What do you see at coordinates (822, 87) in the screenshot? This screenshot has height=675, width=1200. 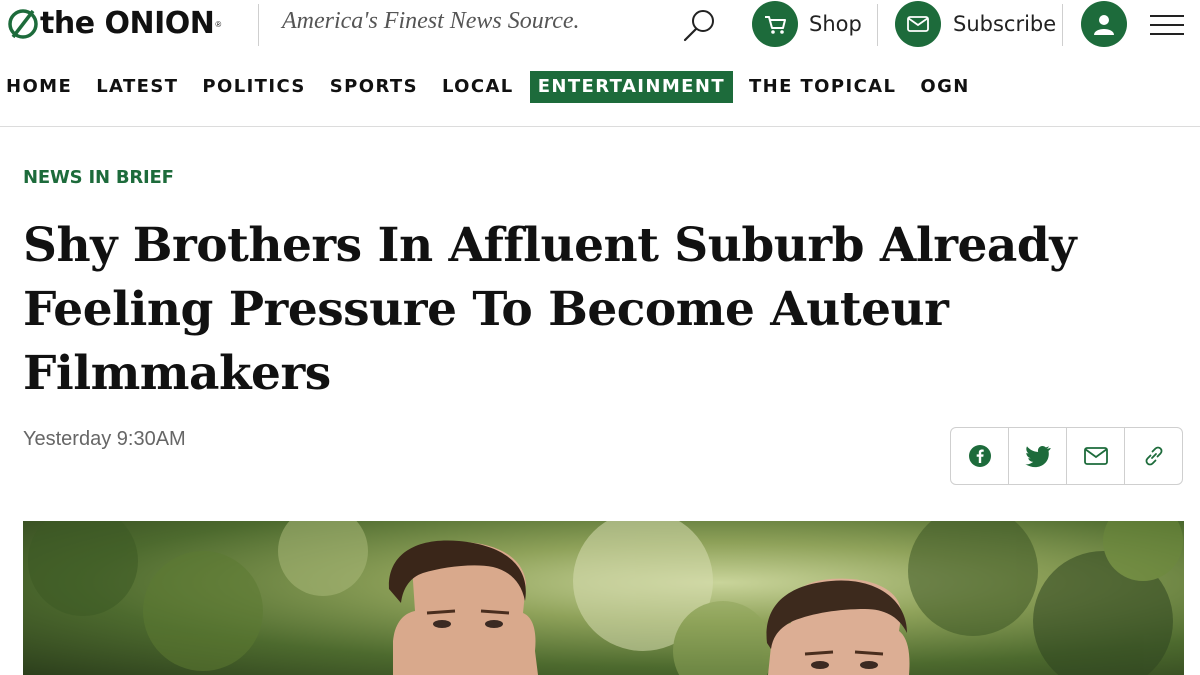 I see `nav-item-the-topical: THE TOPICAL` at bounding box center [822, 87].